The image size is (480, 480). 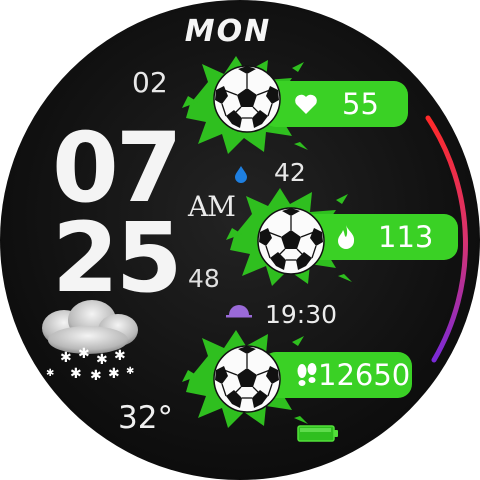 What do you see at coordinates (406, 237) in the screenshot?
I see `calories-value: 113` at bounding box center [406, 237].